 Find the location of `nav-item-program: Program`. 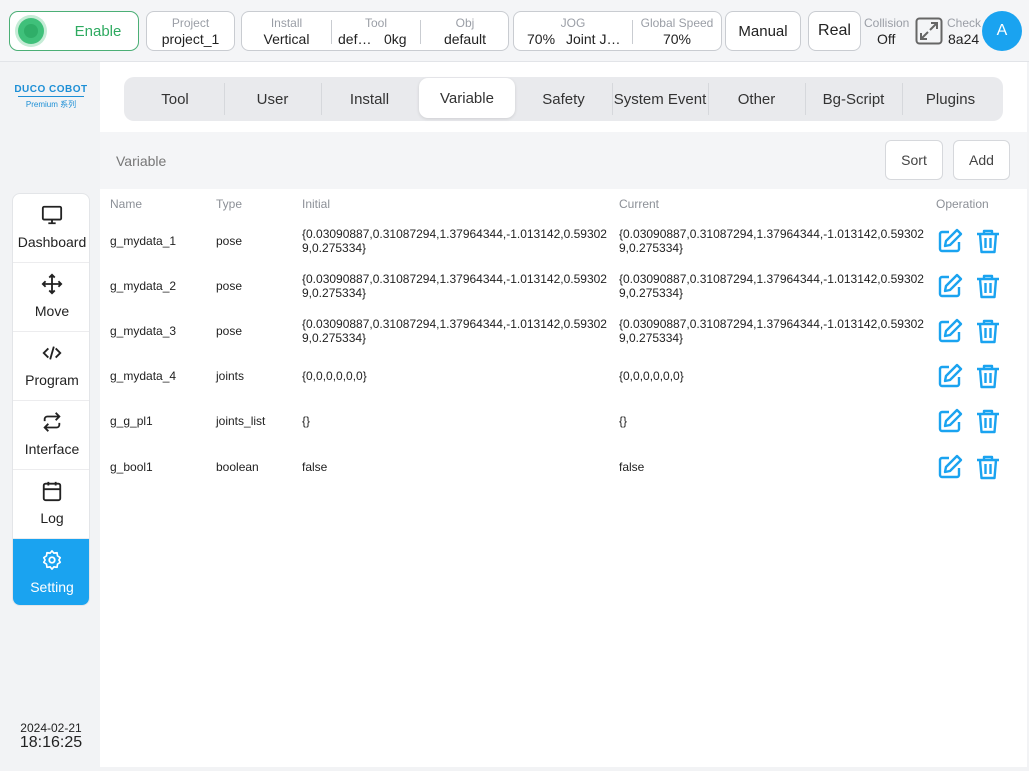

nav-item-program: Program is located at coordinates (51, 366).